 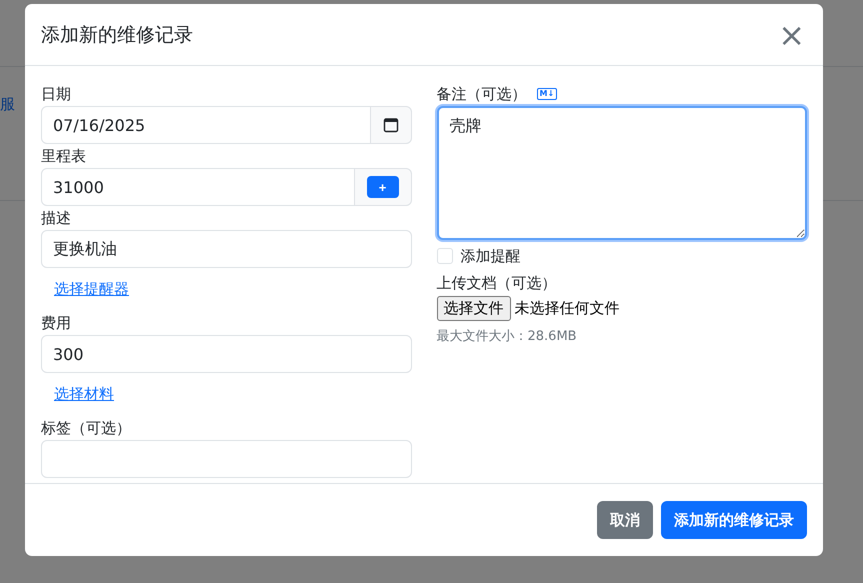 What do you see at coordinates (197, 187) in the screenshot?
I see `input-field: 31000` at bounding box center [197, 187].